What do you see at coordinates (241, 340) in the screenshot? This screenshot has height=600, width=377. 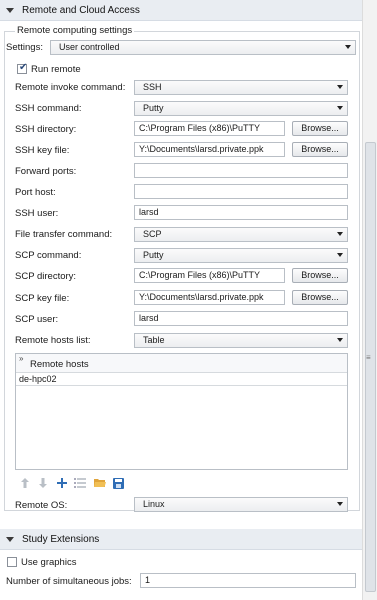 I see `hosts-list-select: Table` at bounding box center [241, 340].